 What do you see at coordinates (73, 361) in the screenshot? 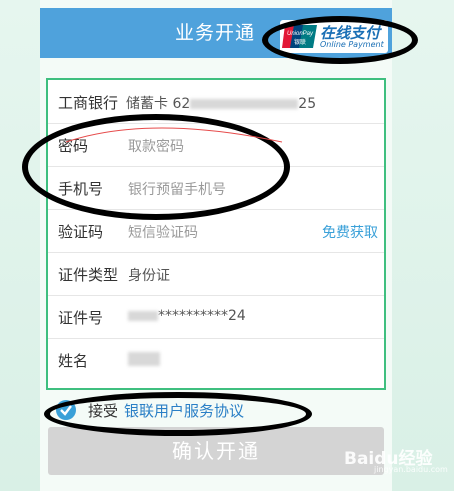
I see `name-label: 姓名` at bounding box center [73, 361].